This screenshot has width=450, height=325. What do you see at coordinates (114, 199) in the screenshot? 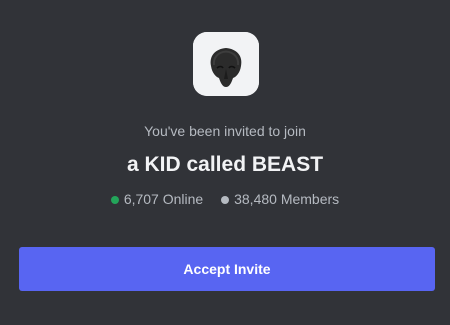
I see `online-status-dot` at bounding box center [114, 199].